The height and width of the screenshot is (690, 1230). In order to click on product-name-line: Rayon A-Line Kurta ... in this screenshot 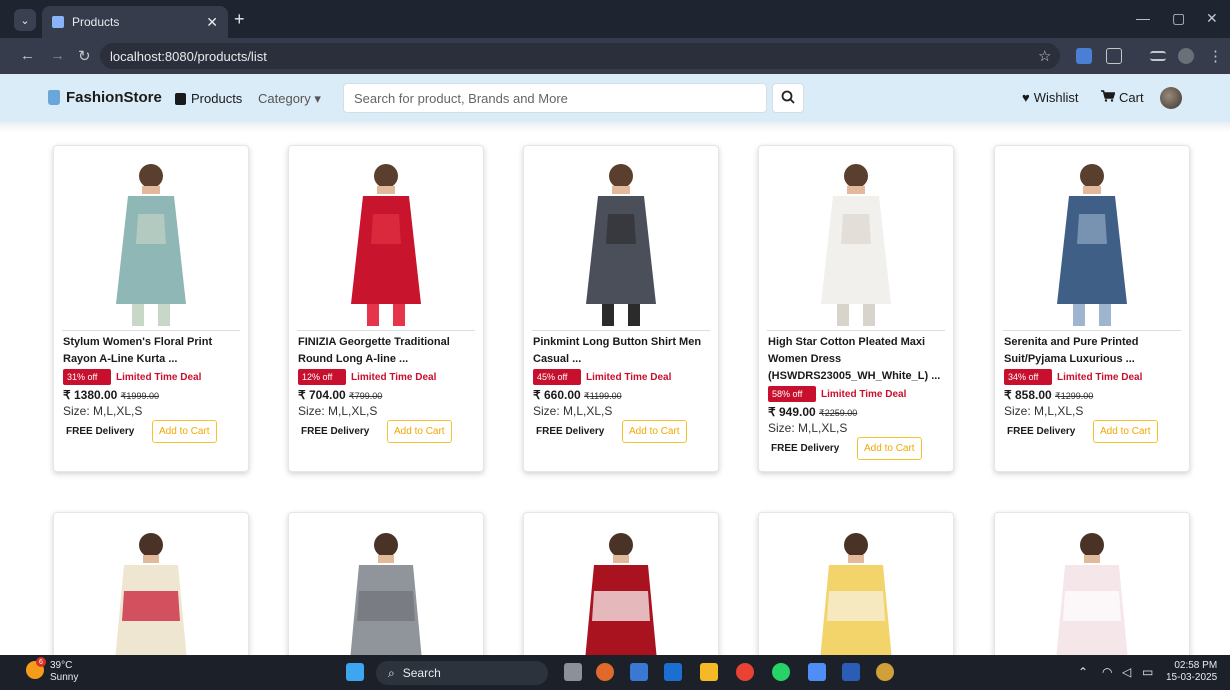, I will do `click(120, 359)`.